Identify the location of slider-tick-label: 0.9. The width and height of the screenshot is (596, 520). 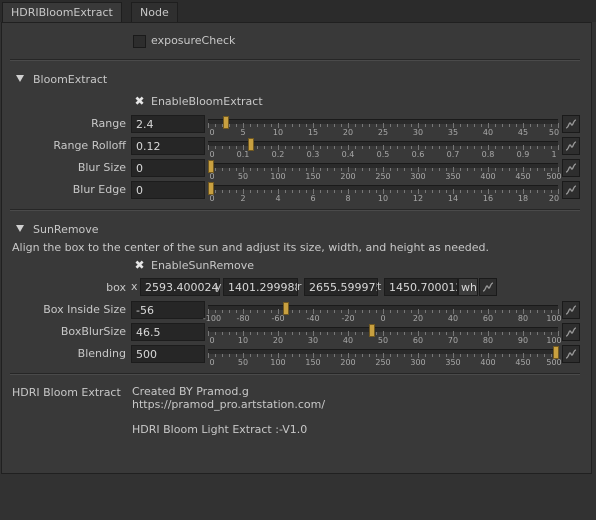
(523, 154).